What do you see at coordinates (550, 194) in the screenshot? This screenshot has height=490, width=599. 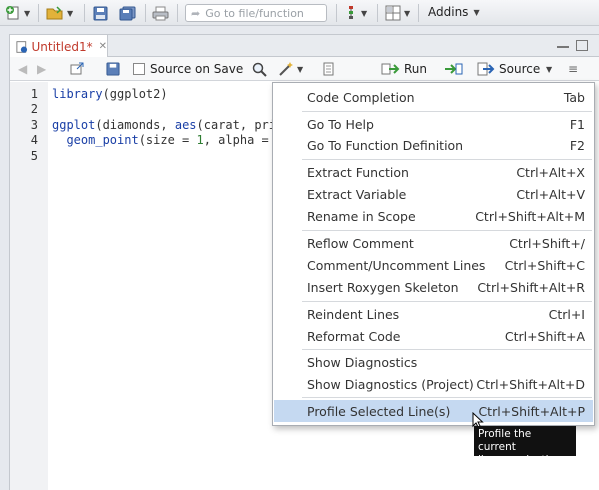 I see `menu-item-shortcut: Ctrl+Alt+V` at bounding box center [550, 194].